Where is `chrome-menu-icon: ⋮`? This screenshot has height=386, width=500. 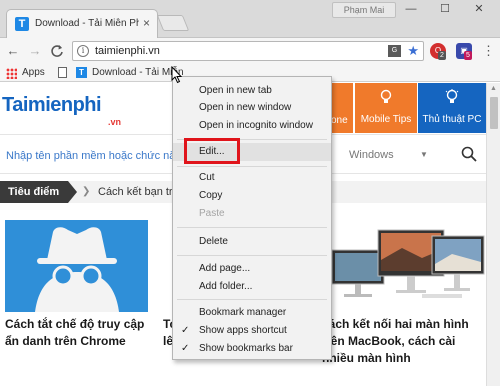 chrome-menu-icon: ⋮ is located at coordinates (488, 51).